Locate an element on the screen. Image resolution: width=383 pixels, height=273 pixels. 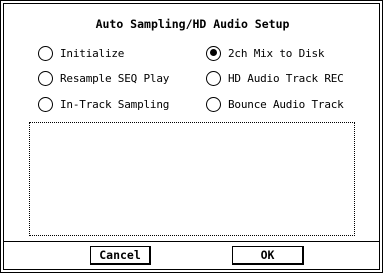
radio-bounce-audio-track: Bounce Audio Track is located at coordinates (275, 104).